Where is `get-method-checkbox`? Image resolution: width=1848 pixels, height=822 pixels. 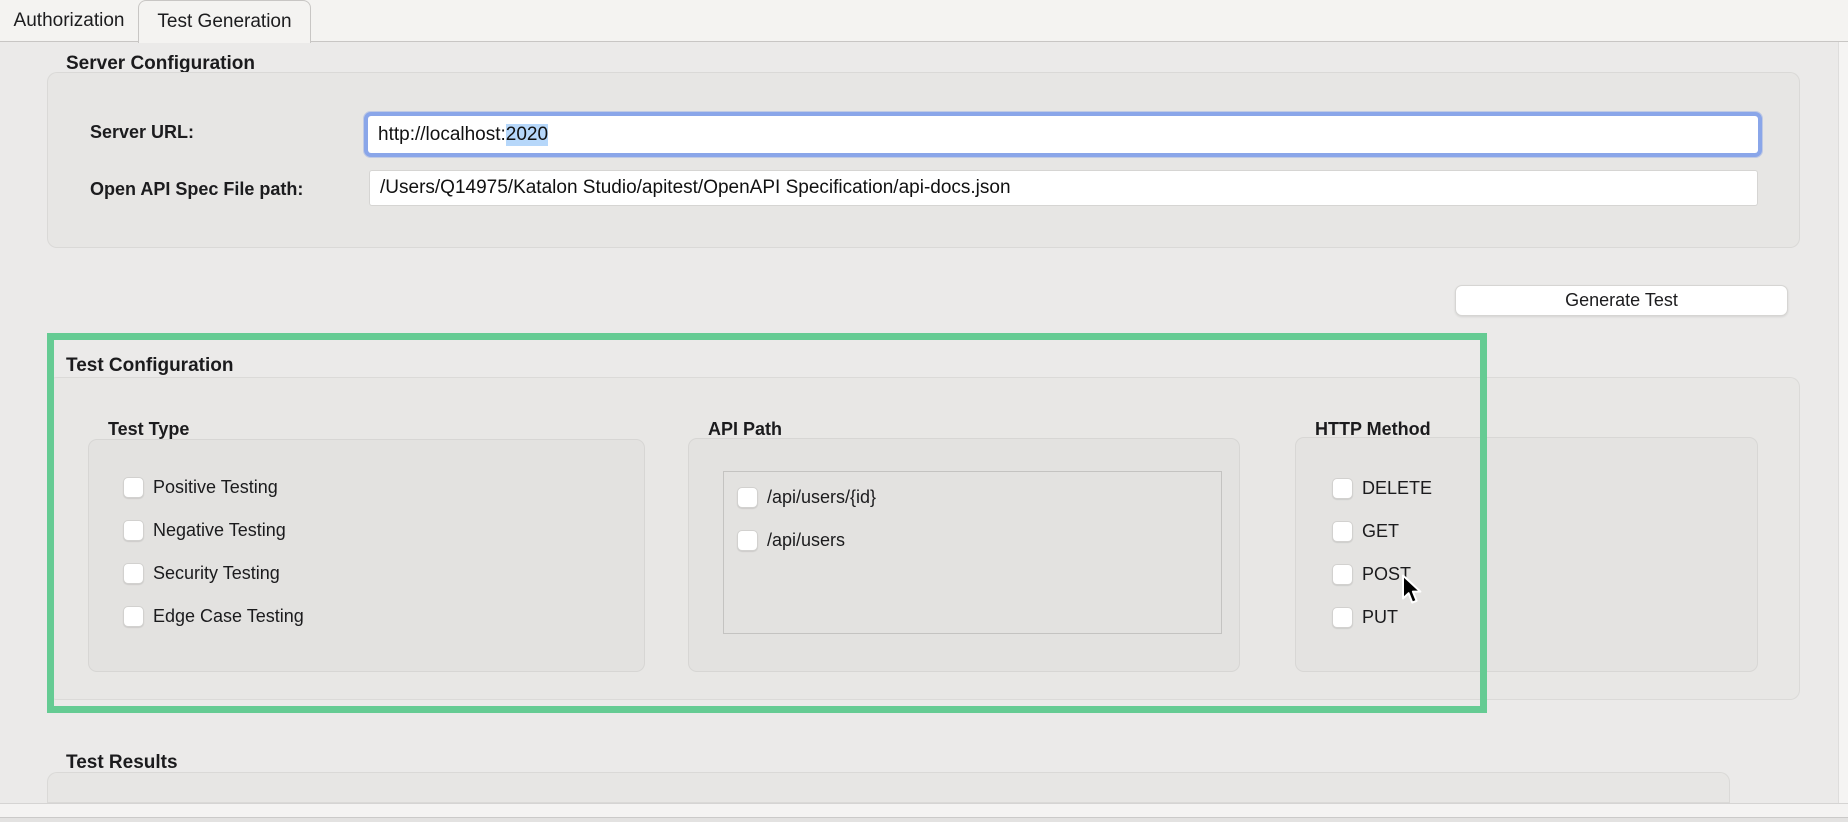 get-method-checkbox is located at coordinates (1342, 531).